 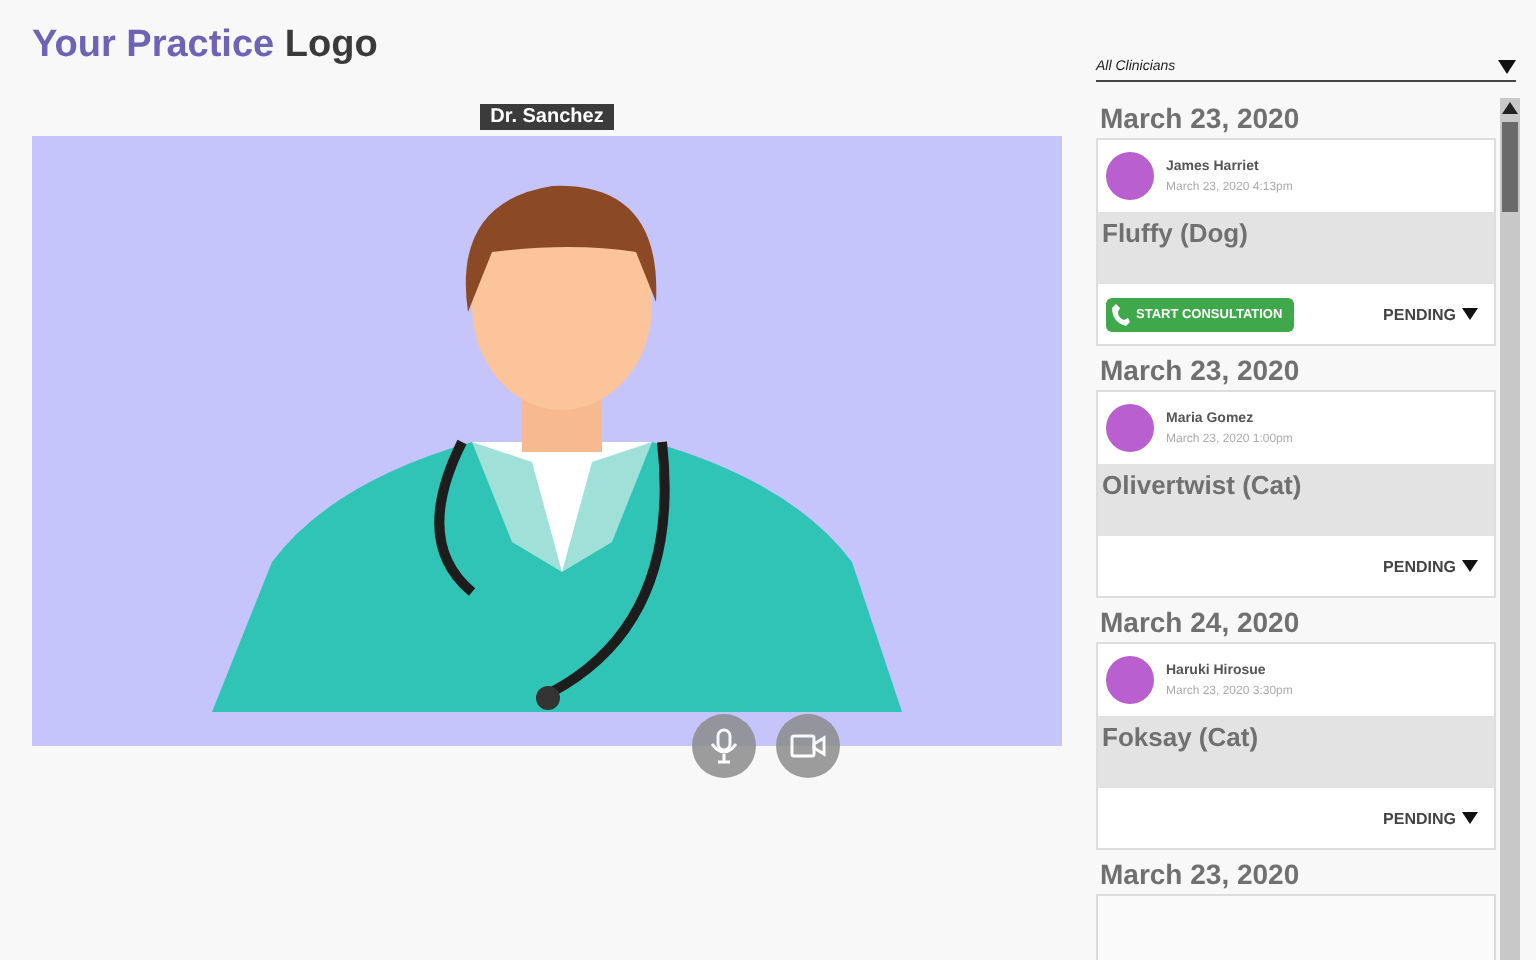 What do you see at coordinates (1296, 248) in the screenshot?
I see `pet-name: Fluffy (Dog)` at bounding box center [1296, 248].